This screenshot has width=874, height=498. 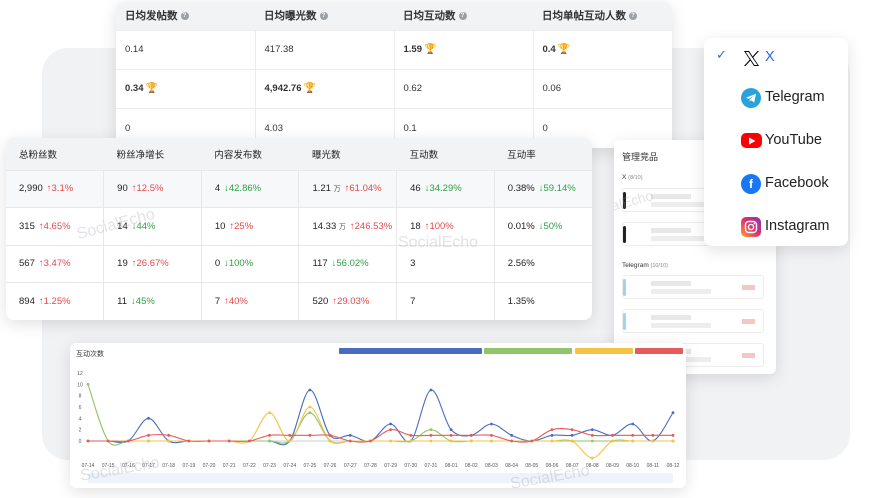 I want to click on stats-unit: 万, so click(x=342, y=227).